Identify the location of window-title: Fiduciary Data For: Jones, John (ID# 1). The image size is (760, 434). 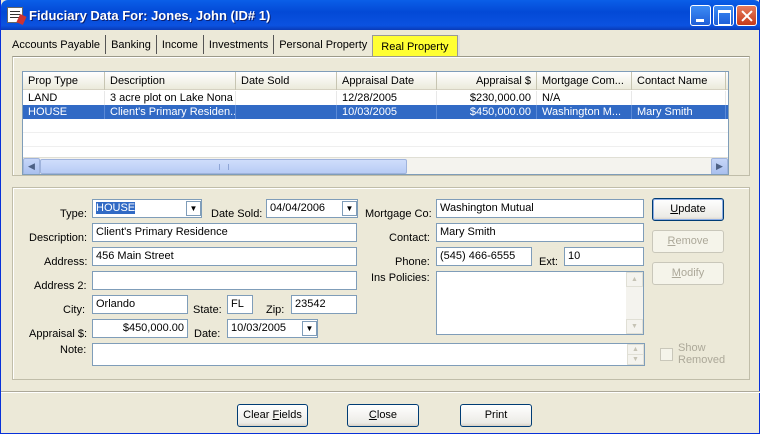
(150, 15).